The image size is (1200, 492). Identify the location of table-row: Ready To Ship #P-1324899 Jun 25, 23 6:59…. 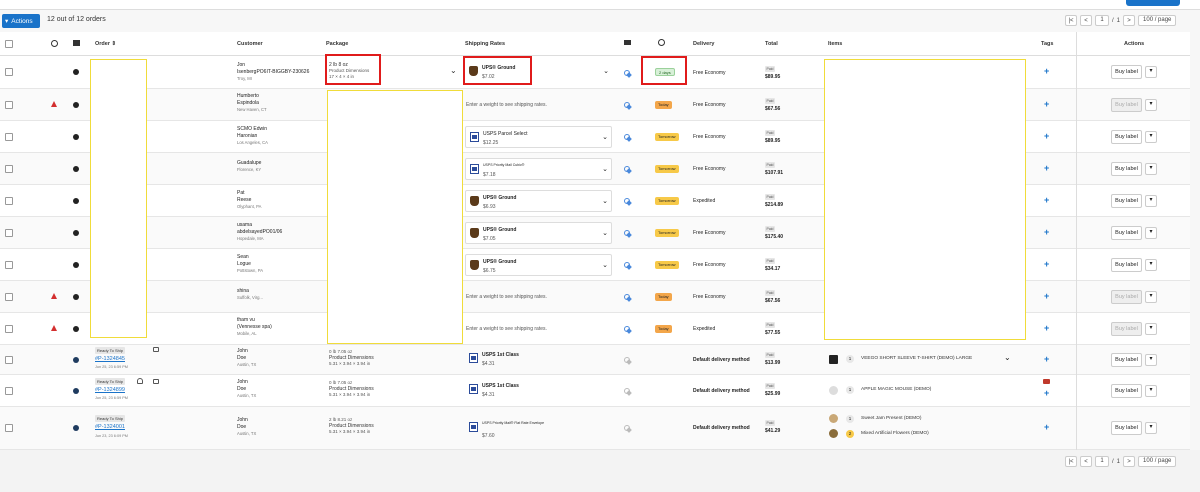
(600, 391).